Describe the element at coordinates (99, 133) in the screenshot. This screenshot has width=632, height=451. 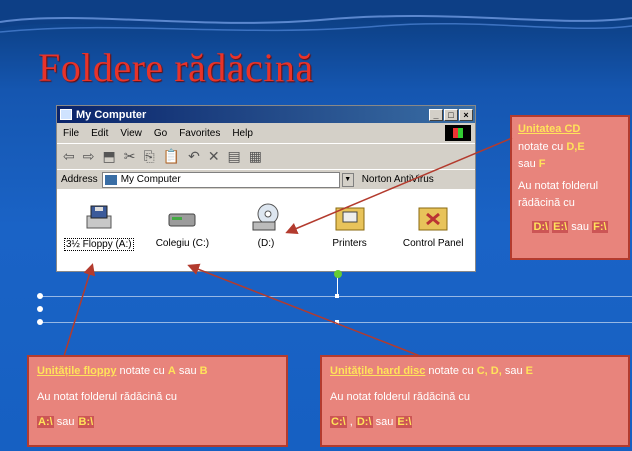
I see `menu-edit: Edit` at that location.